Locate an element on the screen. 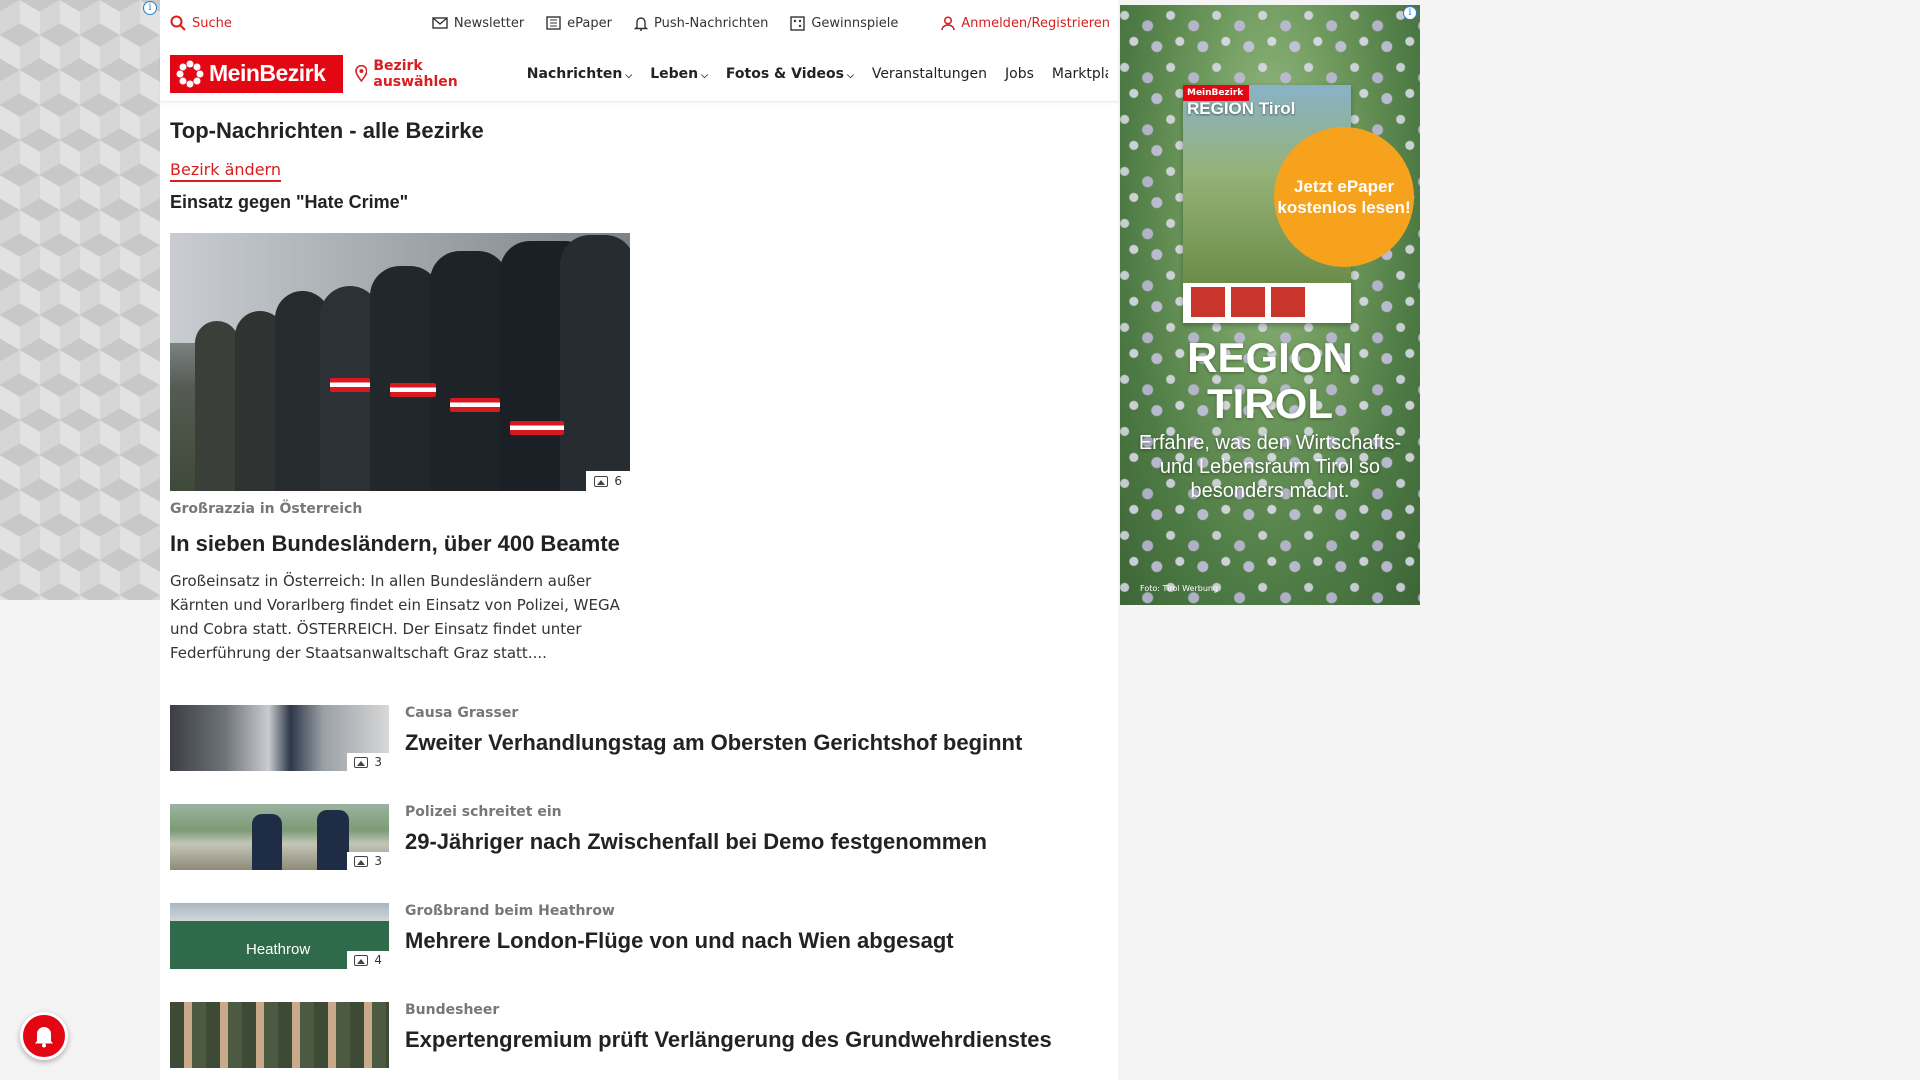 The height and width of the screenshot is (1080, 1920). push-link: Push-Nachrichten is located at coordinates (701, 23).